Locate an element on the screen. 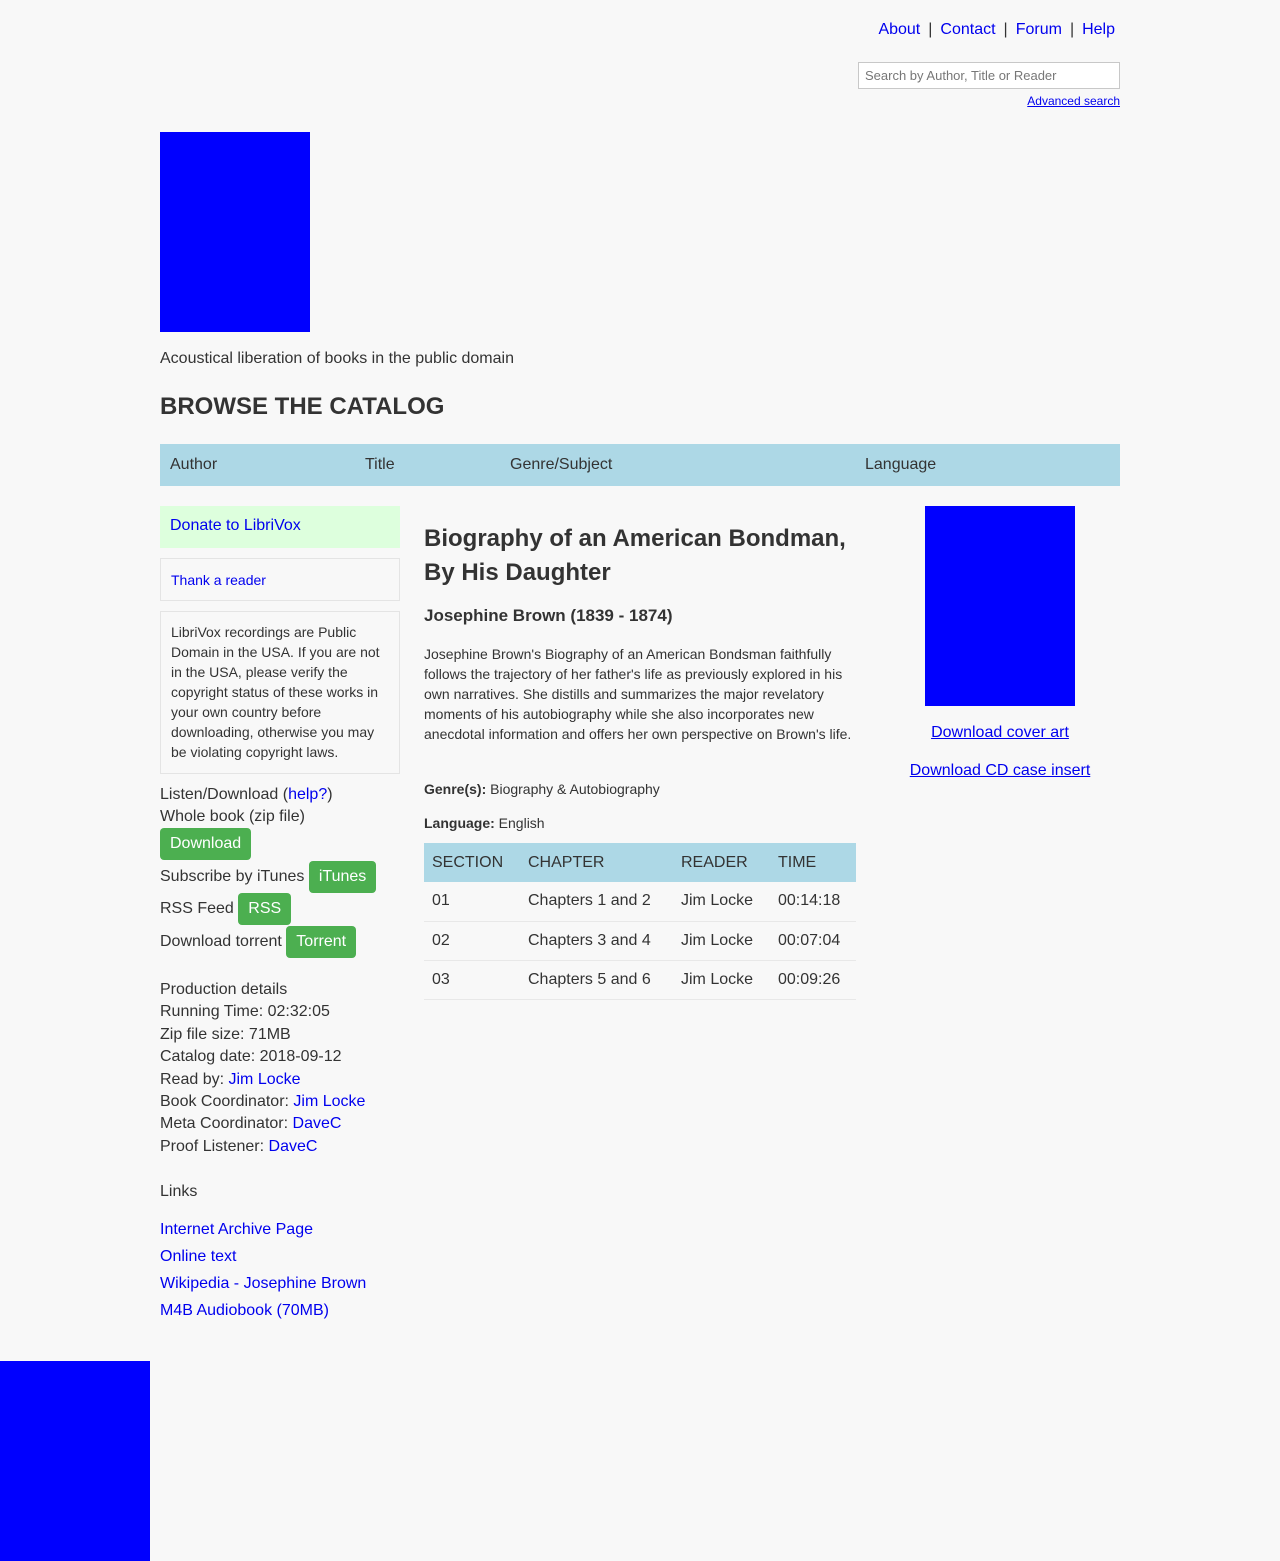  torrent-button: Torrent is located at coordinates (321, 942).